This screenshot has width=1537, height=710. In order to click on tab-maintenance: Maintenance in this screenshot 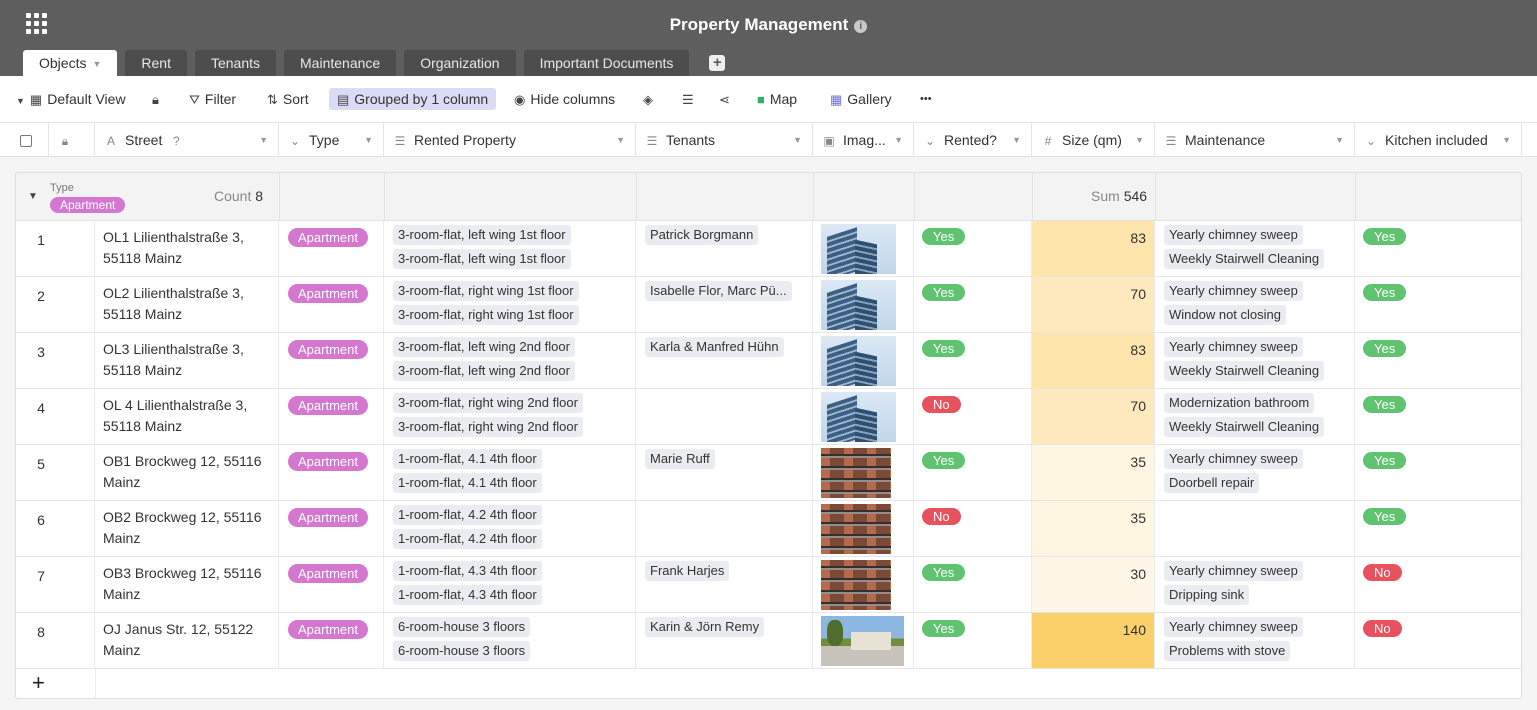, I will do `click(340, 63)`.